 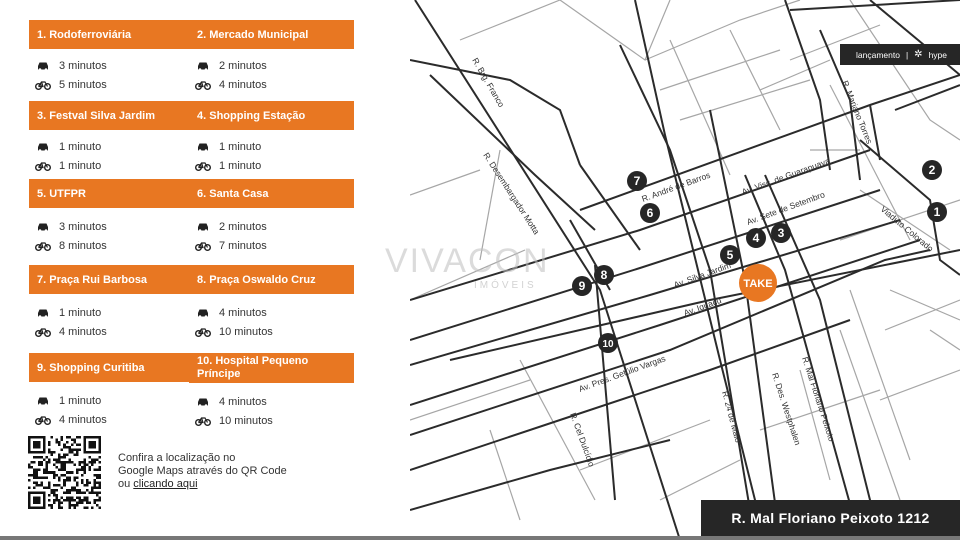 I want to click on take-marker-label: TAKE, so click(x=757, y=284).